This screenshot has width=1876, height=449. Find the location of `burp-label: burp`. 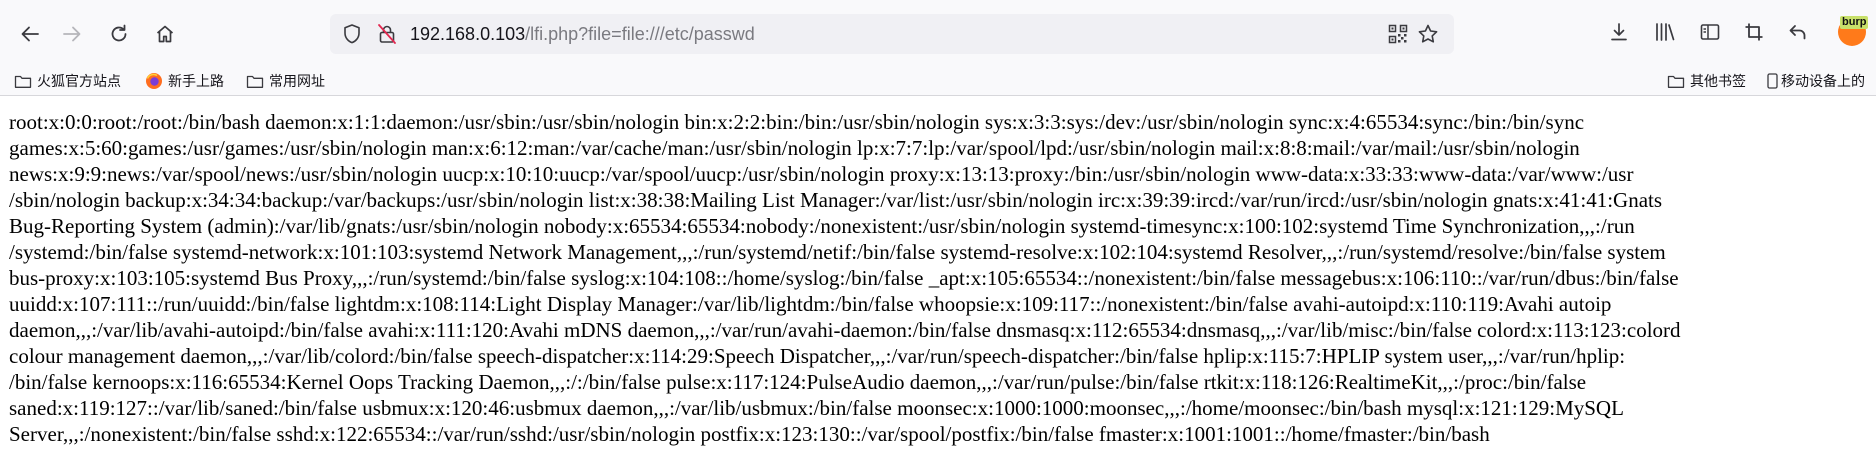

burp-label: burp is located at coordinates (1854, 22).